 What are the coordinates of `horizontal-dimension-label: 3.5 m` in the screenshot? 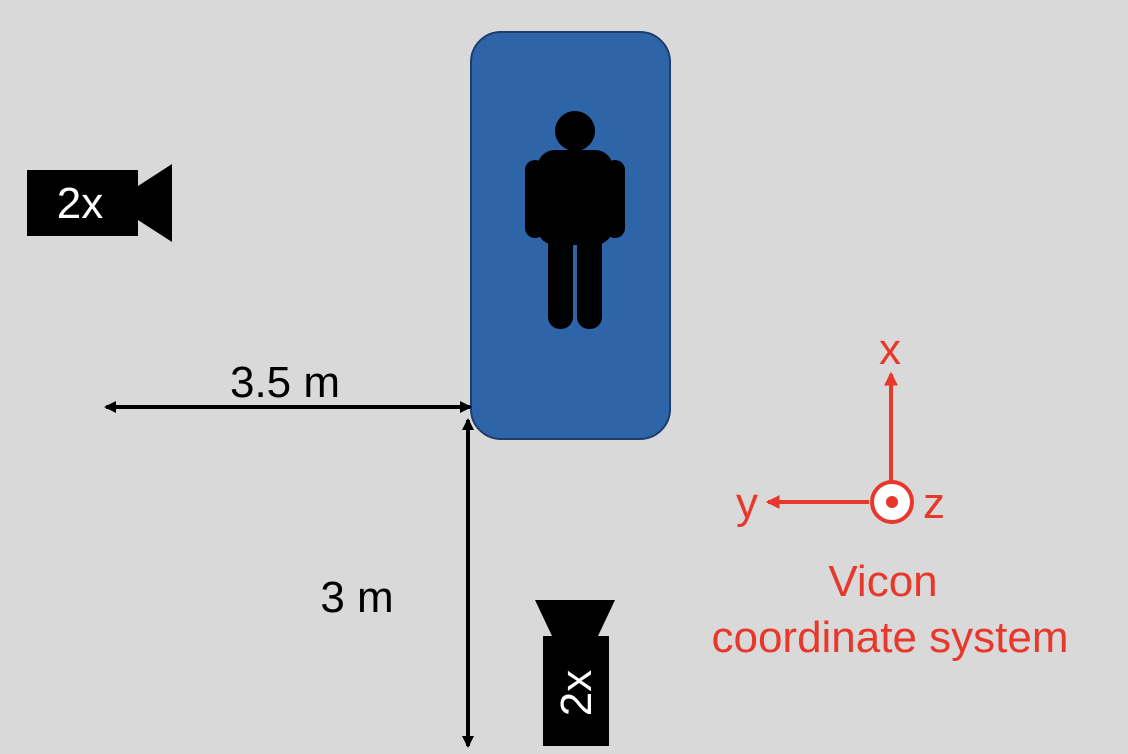 It's located at (285, 382).